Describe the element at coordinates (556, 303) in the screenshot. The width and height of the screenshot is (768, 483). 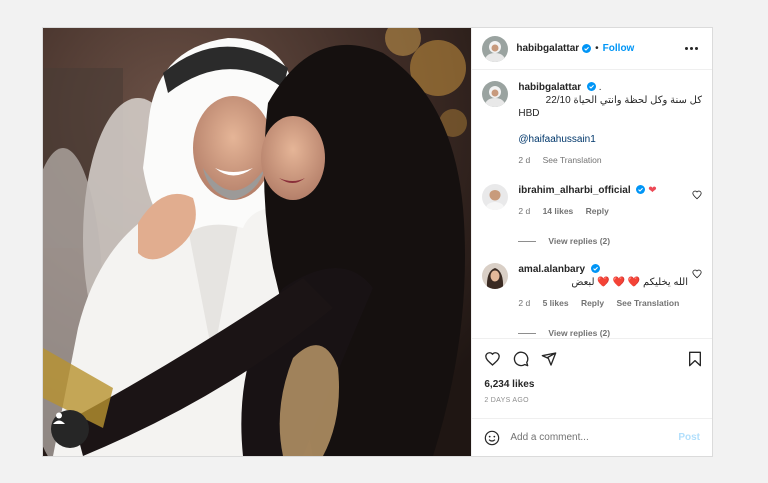
I see `comment-likes: 5 likes` at that location.